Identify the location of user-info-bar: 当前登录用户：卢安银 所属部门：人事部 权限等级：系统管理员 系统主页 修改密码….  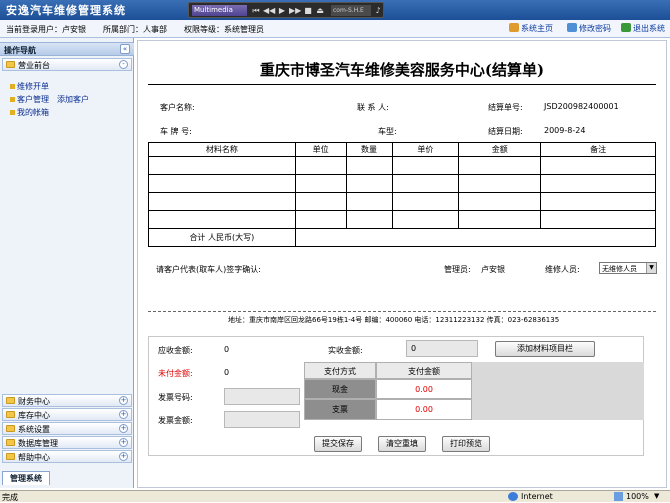
(335, 29).